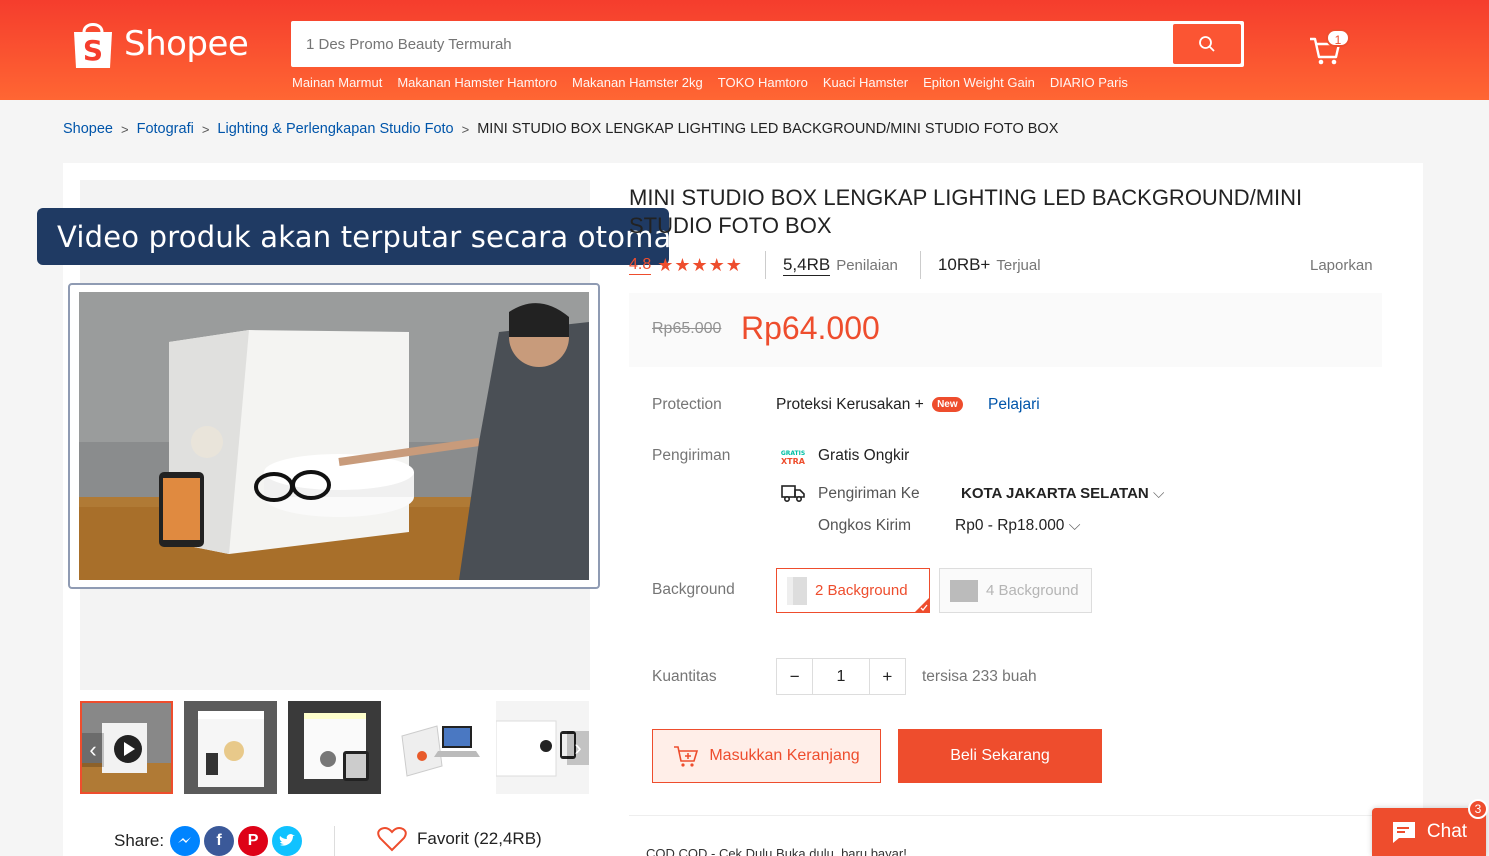 This screenshot has width=1489, height=856. What do you see at coordinates (93, 50) in the screenshot?
I see `svg-text: S` at bounding box center [93, 50].